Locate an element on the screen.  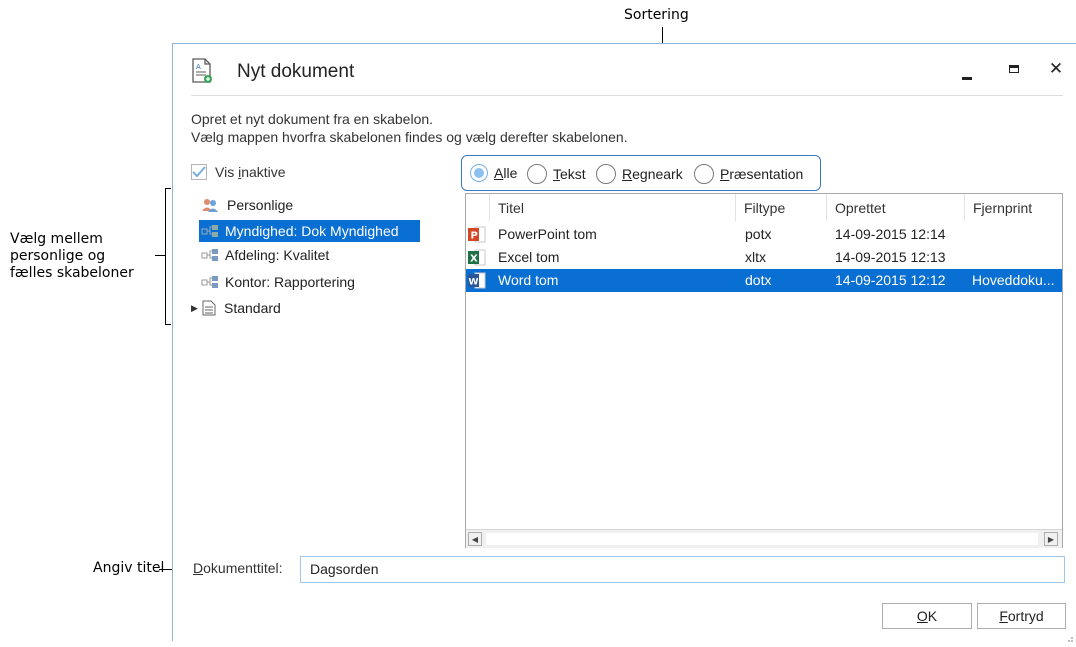
filter-regneark-label: Regneark is located at coordinates (652, 174).